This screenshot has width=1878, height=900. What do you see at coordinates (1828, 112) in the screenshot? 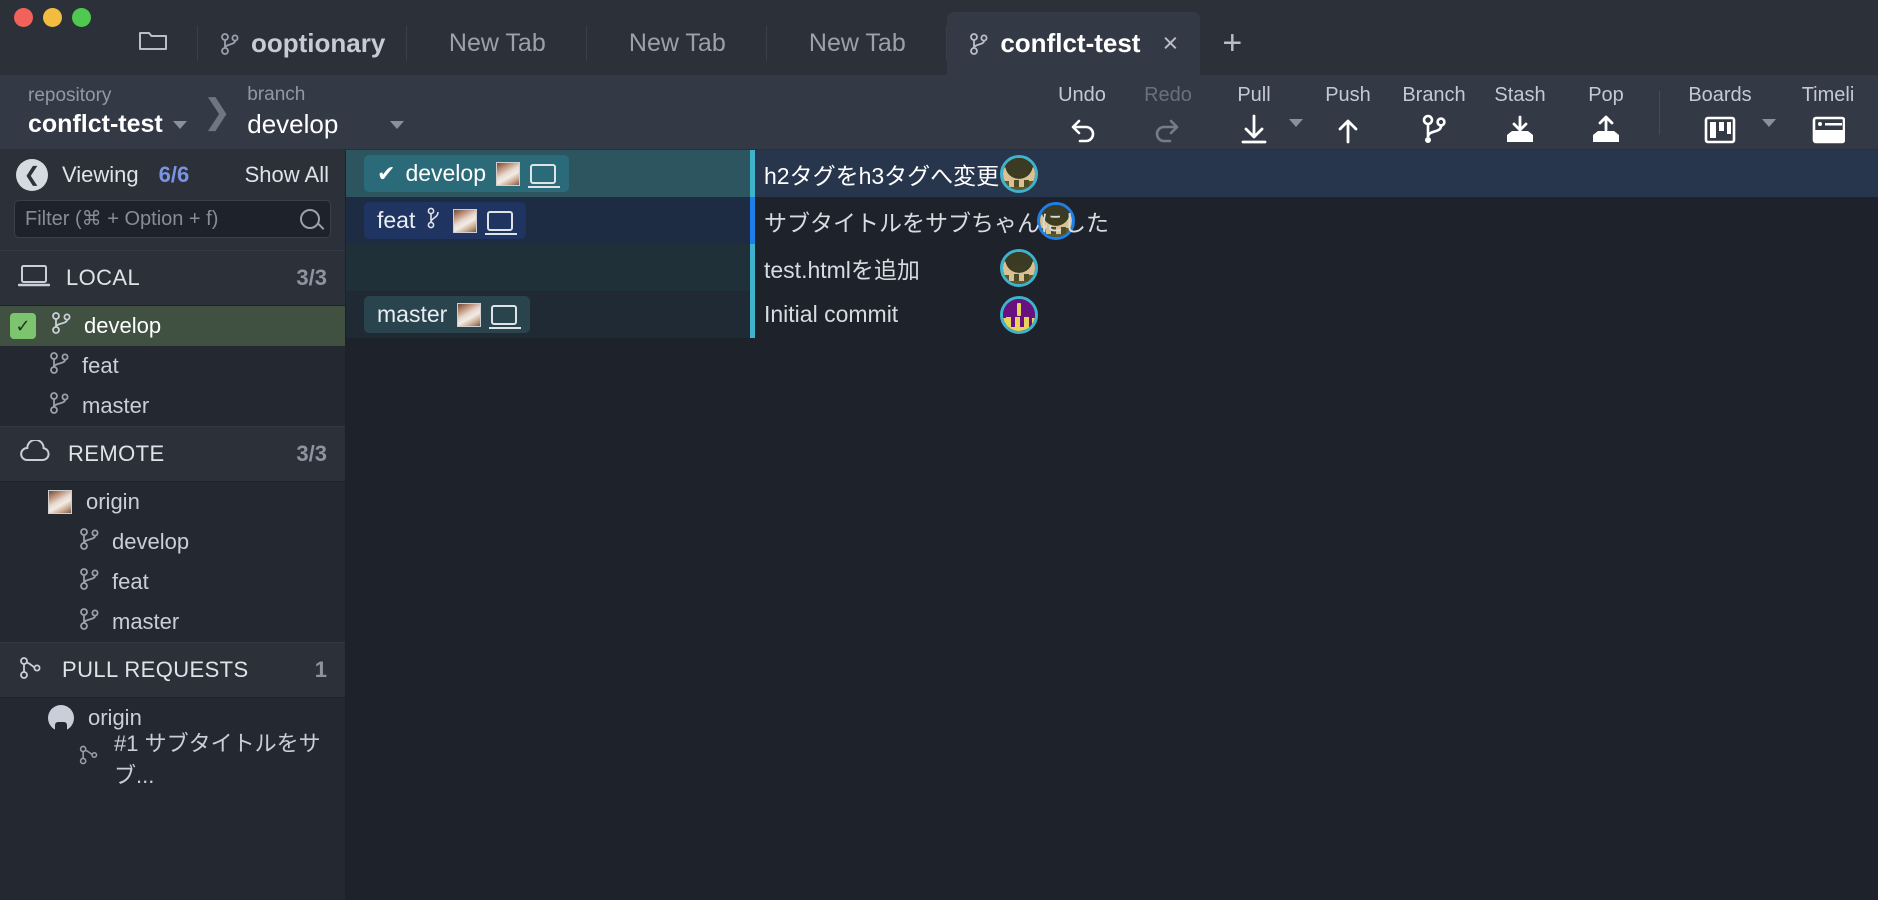
I see `timeline-button: Timeli` at bounding box center [1828, 112].